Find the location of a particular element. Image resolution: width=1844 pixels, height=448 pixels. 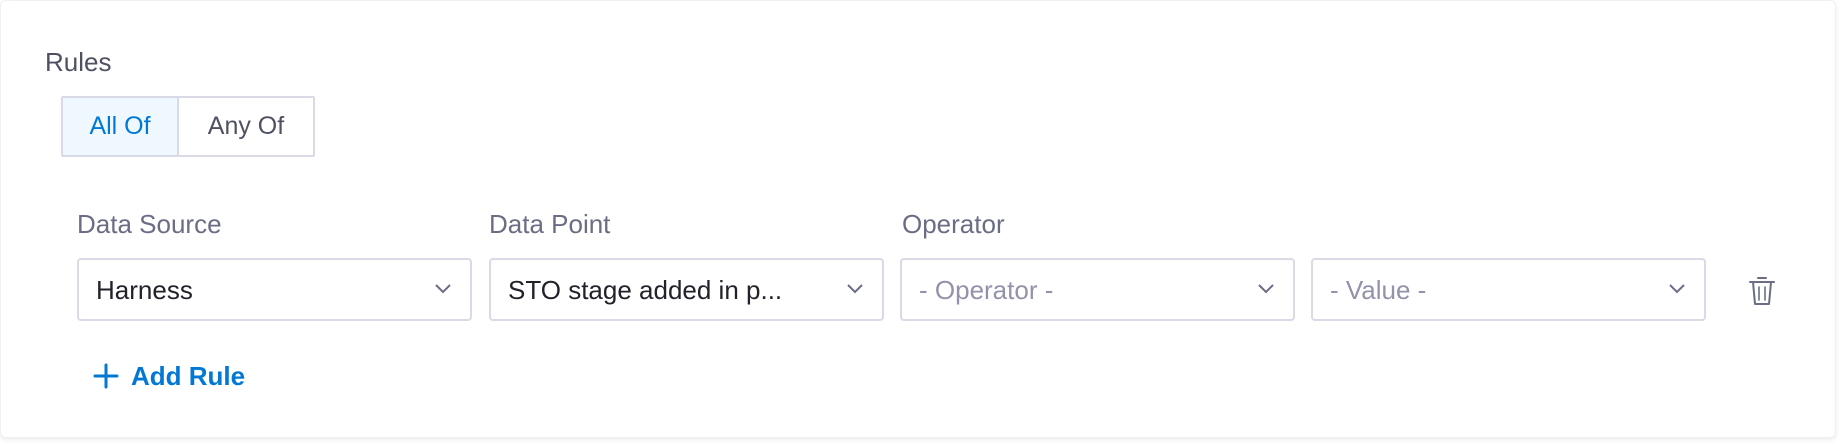

data-source-value: Harness is located at coordinates (144, 290).